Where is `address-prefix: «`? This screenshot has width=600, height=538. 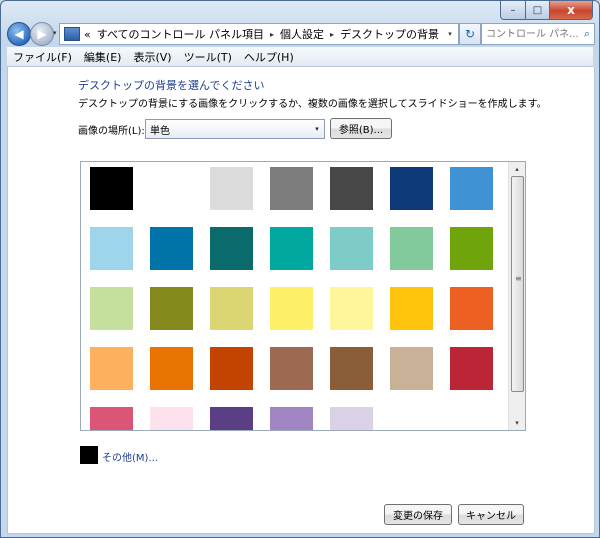 address-prefix: « is located at coordinates (87, 34).